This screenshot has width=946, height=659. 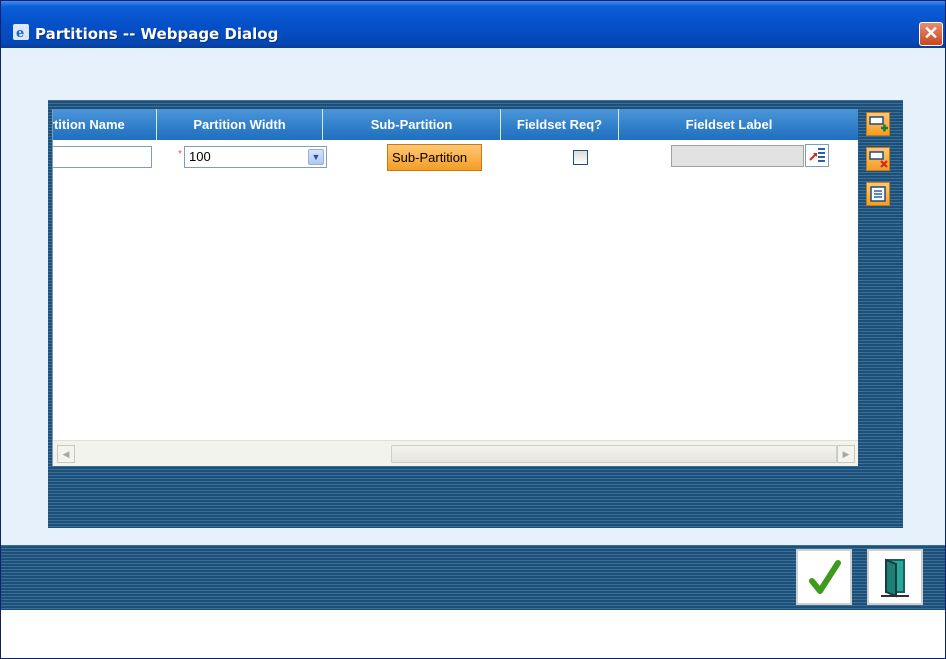 I want to click on add-row-button, so click(x=878, y=124).